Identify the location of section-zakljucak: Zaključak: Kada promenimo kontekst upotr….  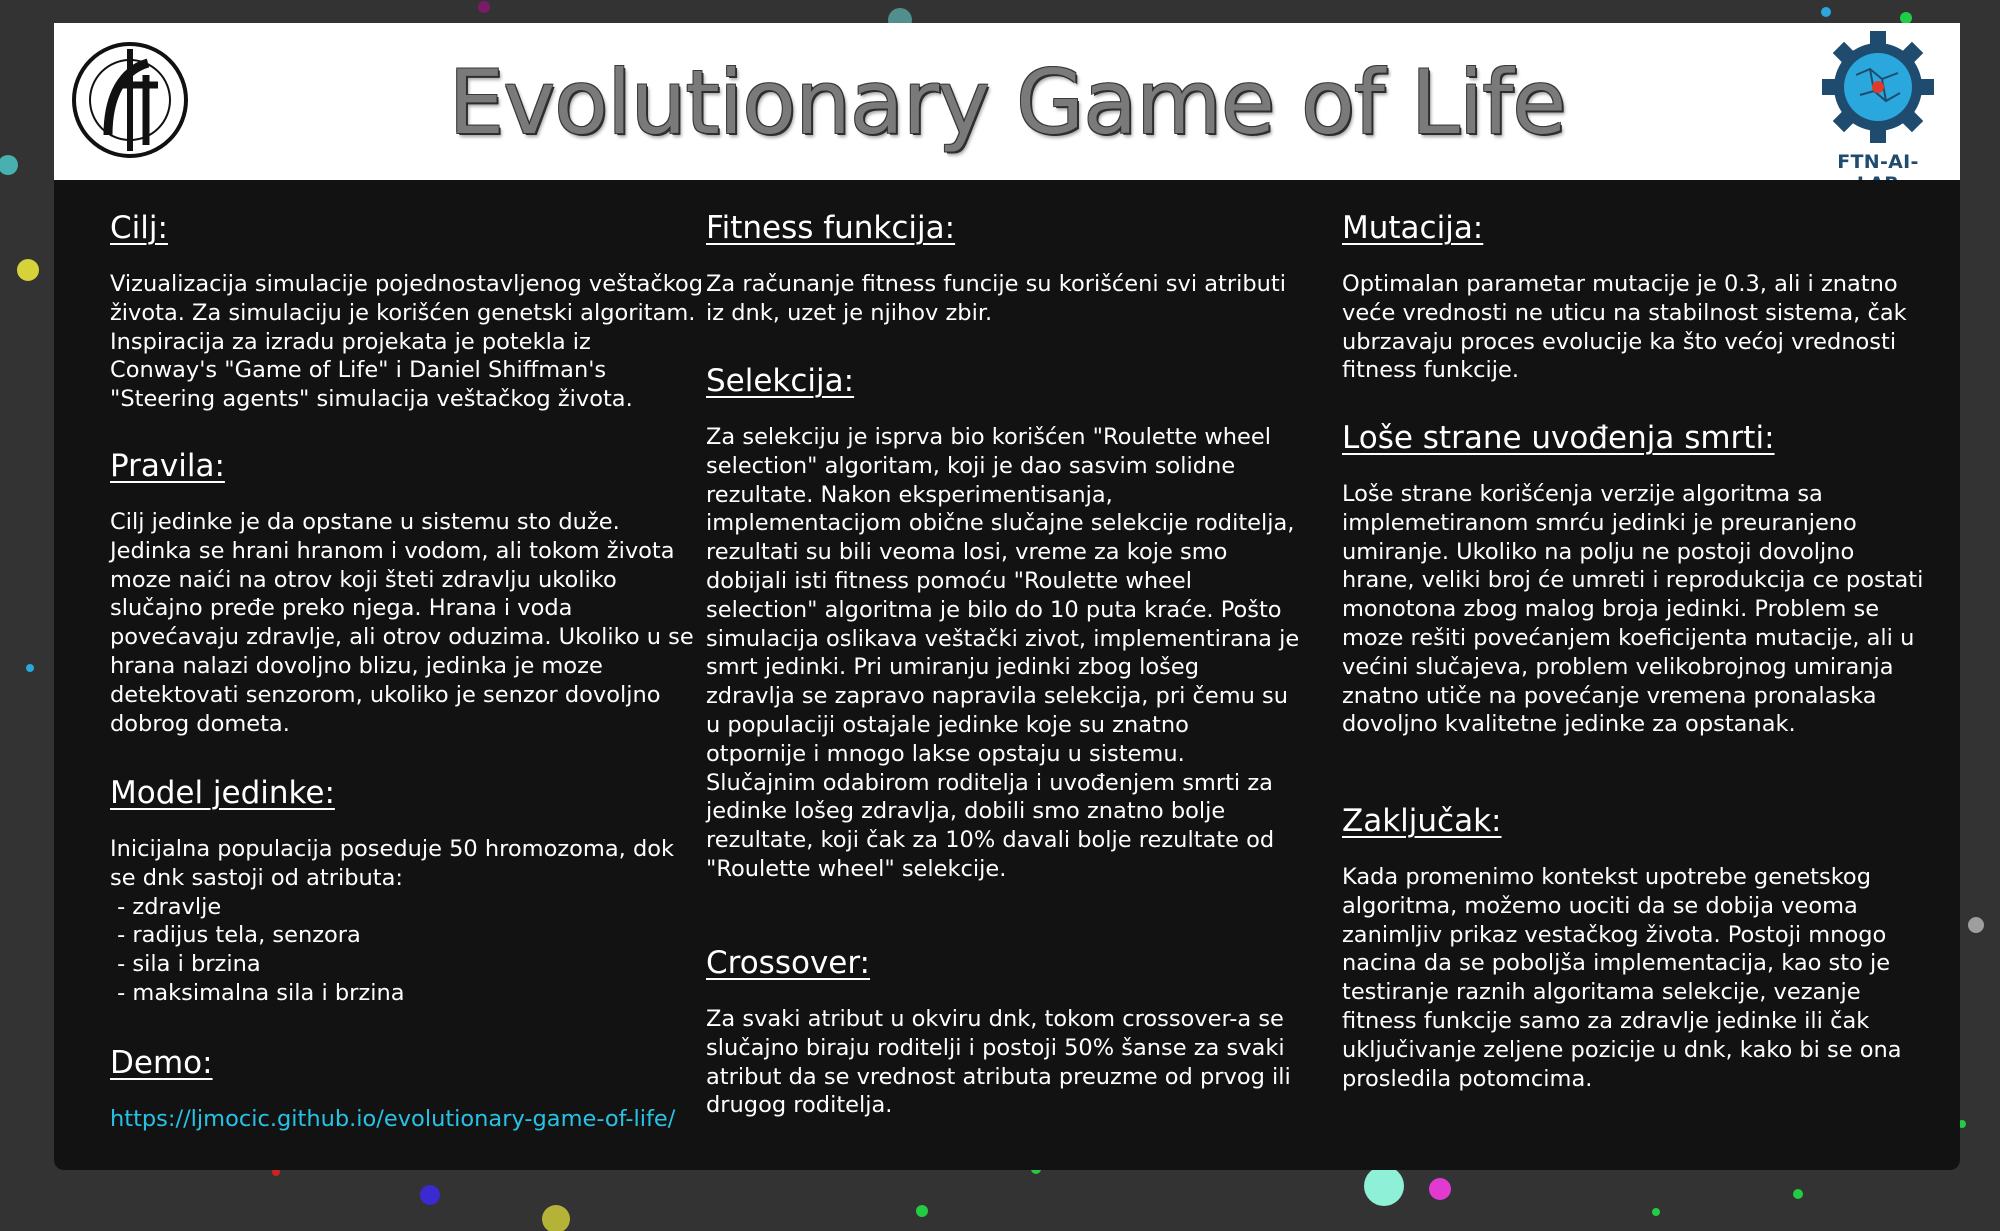
(1637, 948).